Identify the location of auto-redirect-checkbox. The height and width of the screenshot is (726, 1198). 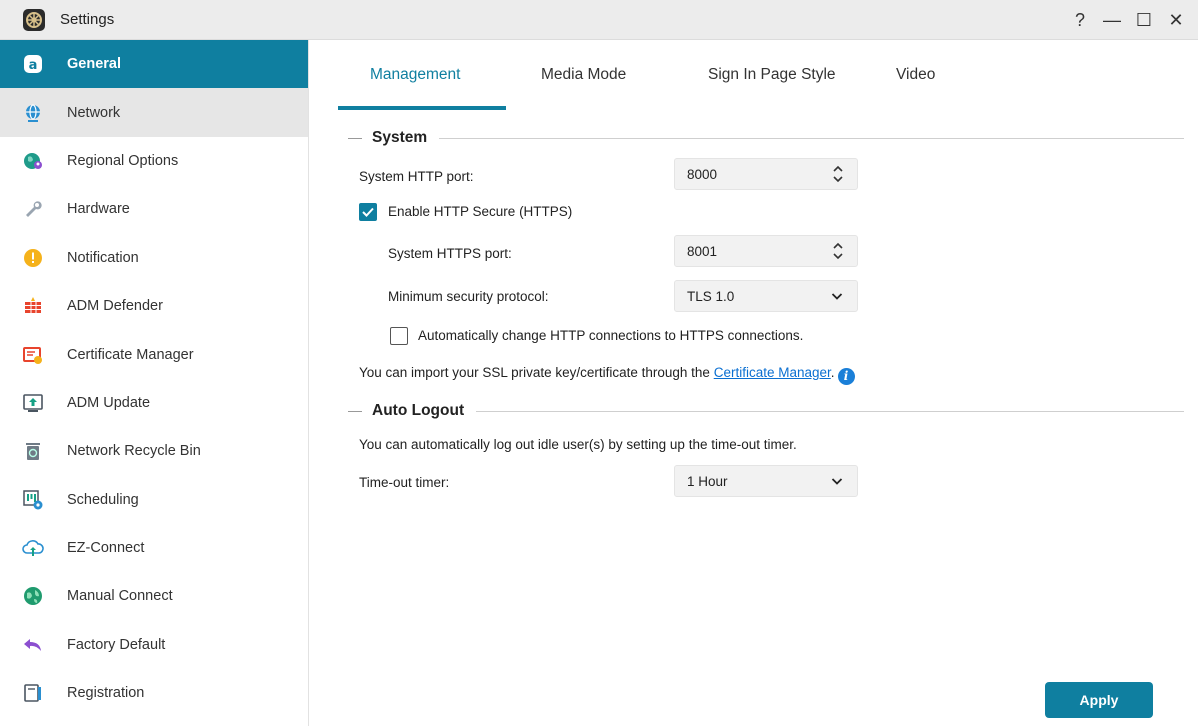
(399, 336).